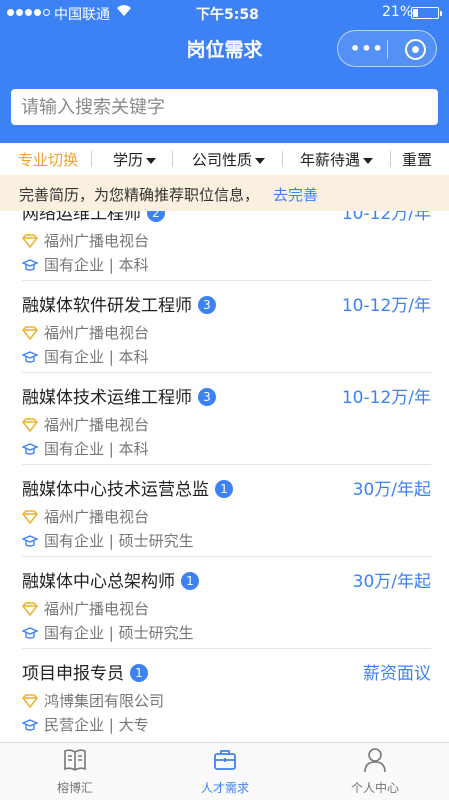 The height and width of the screenshot is (800, 449). What do you see at coordinates (224, 13) in the screenshot?
I see `status-bar: 中国联通 下午5:58 21%` at bounding box center [224, 13].